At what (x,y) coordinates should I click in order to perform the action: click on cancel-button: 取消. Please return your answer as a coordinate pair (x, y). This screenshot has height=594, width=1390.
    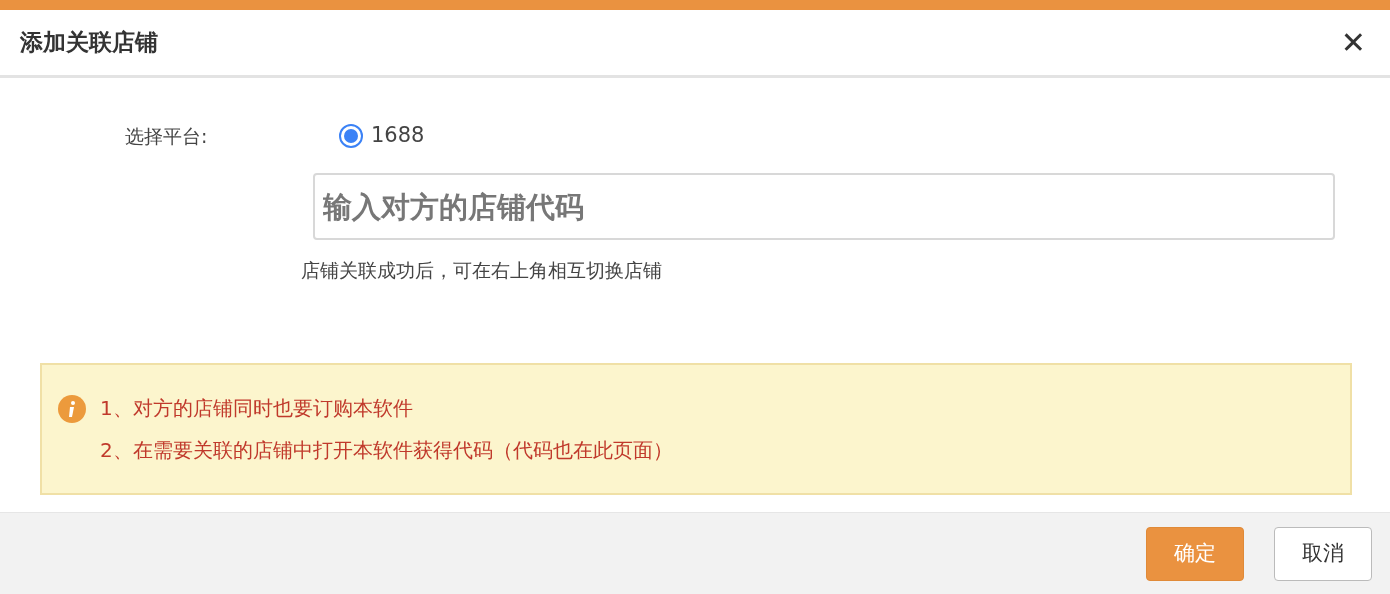
    Looking at the image, I should click on (1323, 553).